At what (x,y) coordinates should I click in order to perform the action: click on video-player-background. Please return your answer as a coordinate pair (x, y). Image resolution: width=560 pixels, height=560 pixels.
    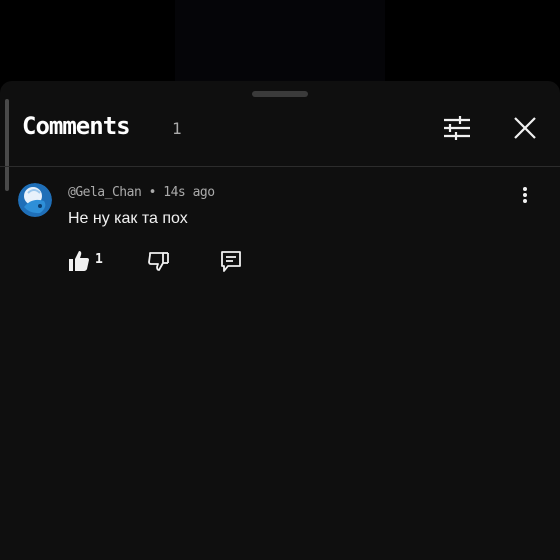
    Looking at the image, I should click on (280, 41).